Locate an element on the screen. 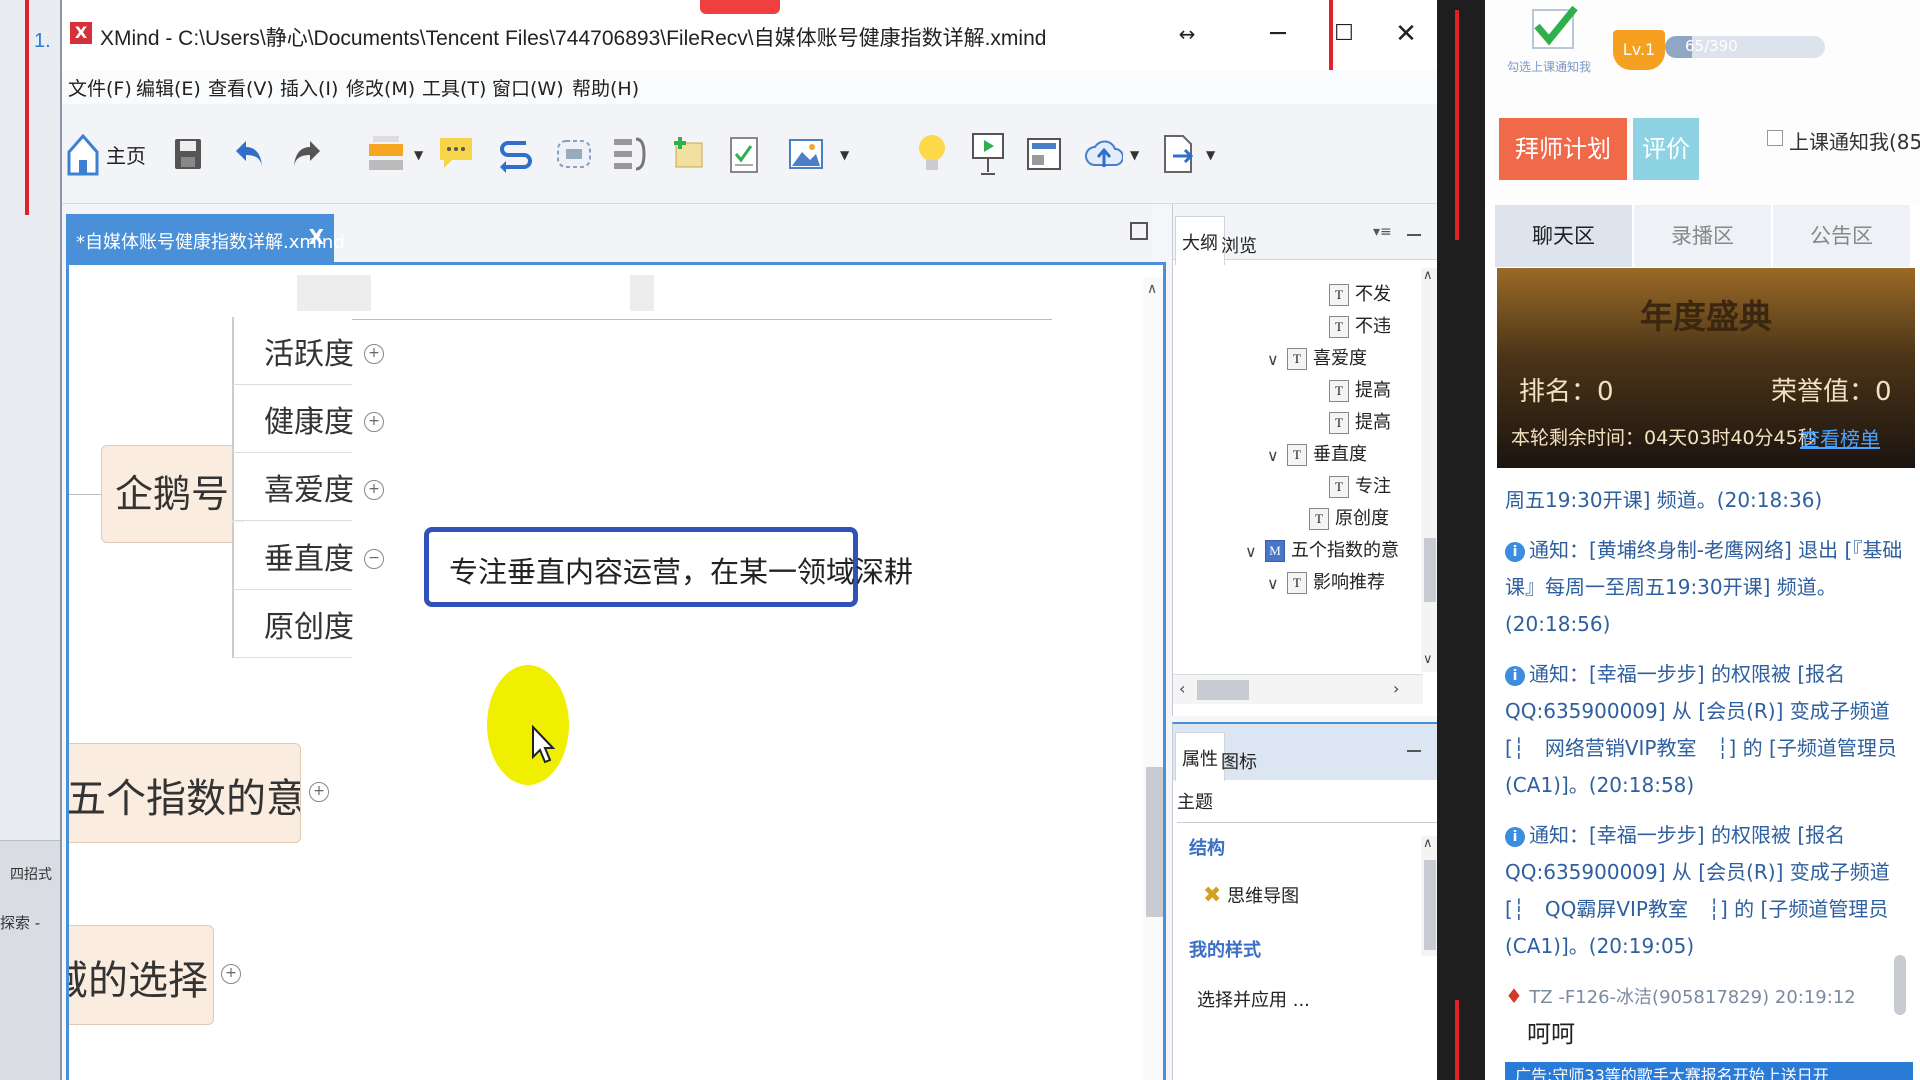 The image size is (1920, 1080). menu-edit: 编辑(E) is located at coordinates (168, 87).